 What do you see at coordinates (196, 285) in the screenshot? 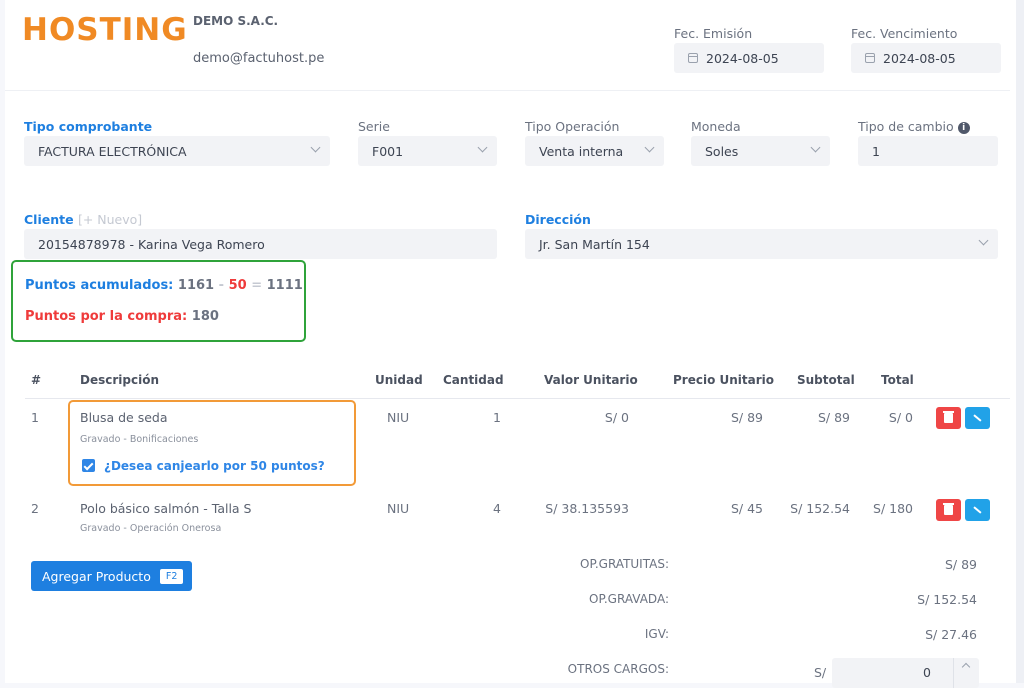
I see `points-accumulated-value: 1161` at bounding box center [196, 285].